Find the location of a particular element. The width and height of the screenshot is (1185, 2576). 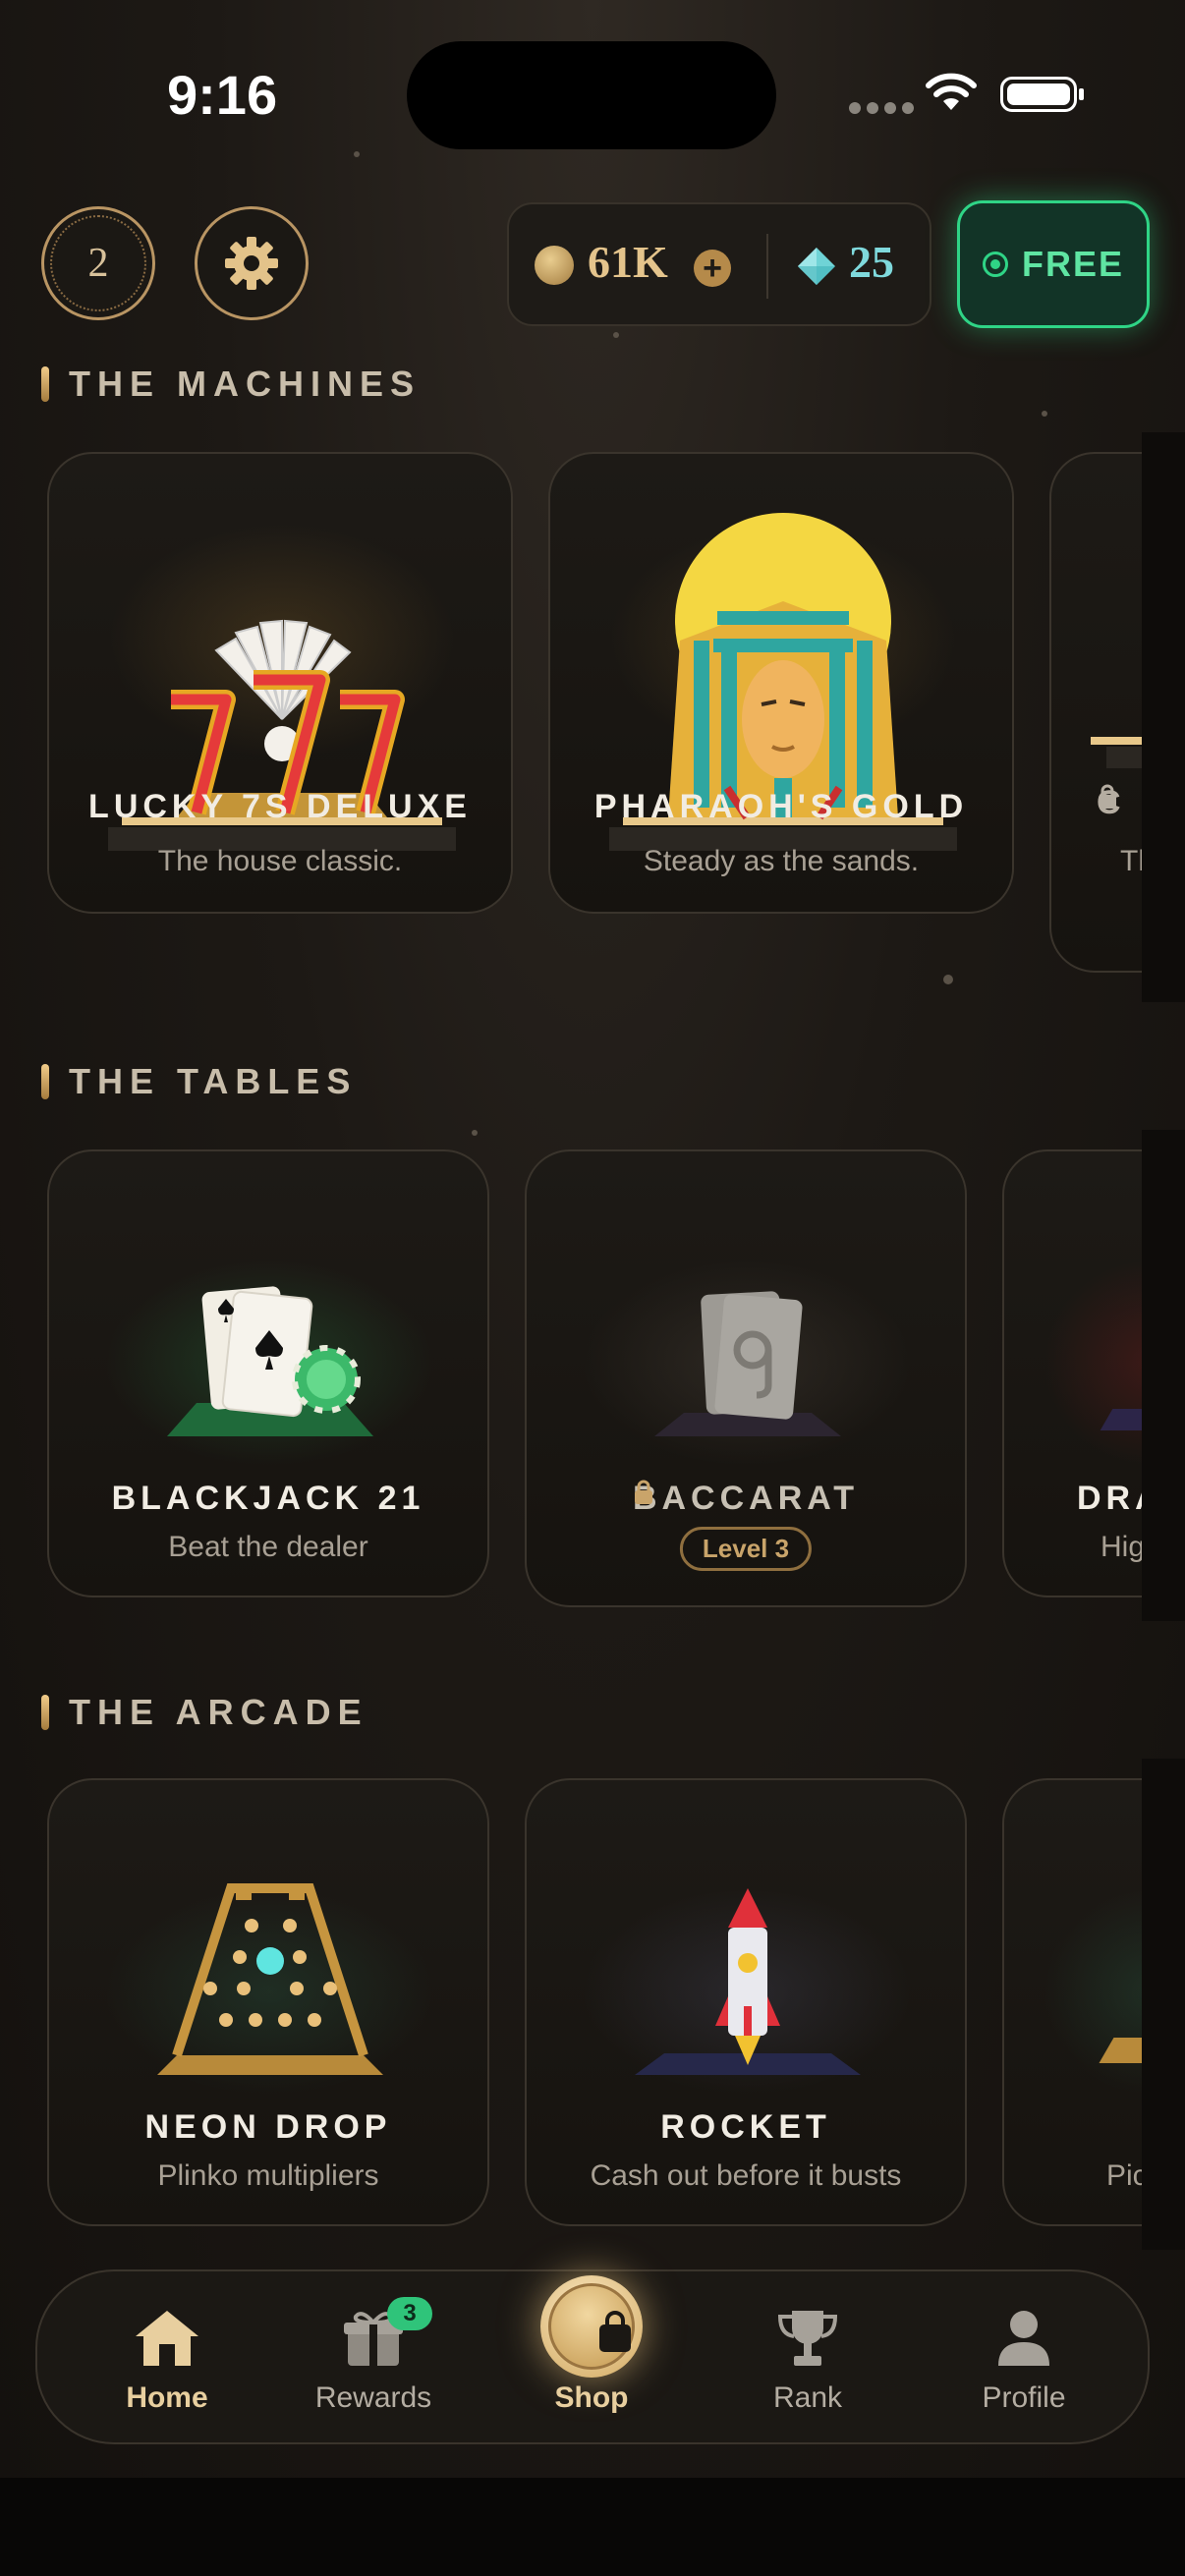

home-indicator-area is located at coordinates (592, 2527).